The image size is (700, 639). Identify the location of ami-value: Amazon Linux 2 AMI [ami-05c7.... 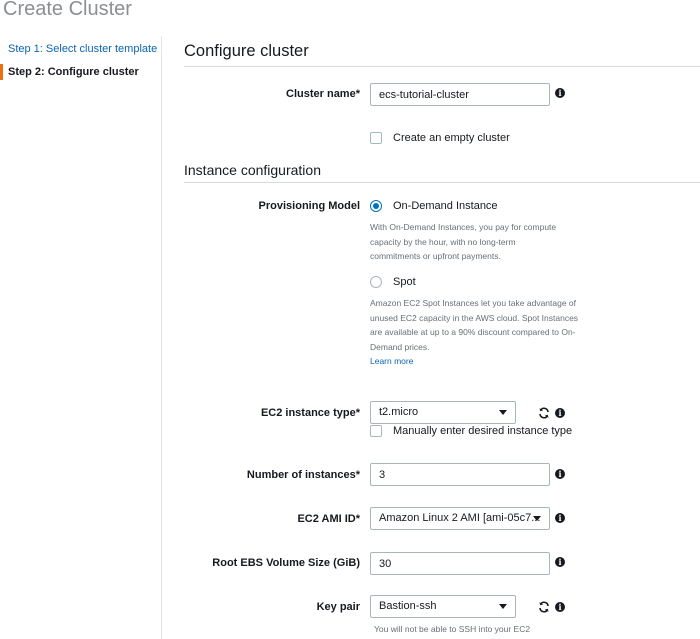
(460, 518).